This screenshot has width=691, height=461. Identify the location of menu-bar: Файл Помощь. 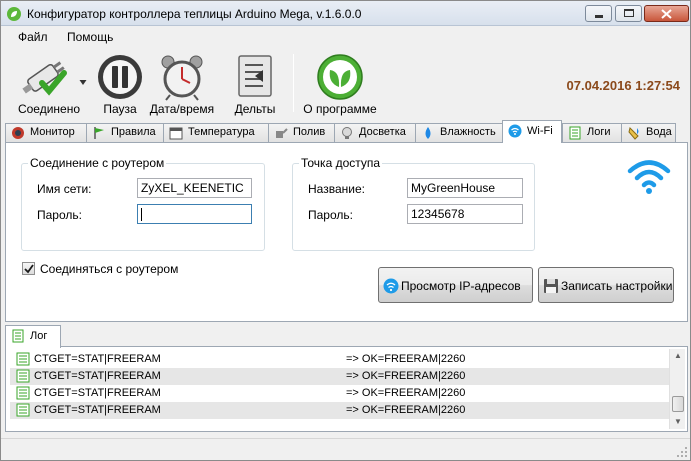
(345, 37).